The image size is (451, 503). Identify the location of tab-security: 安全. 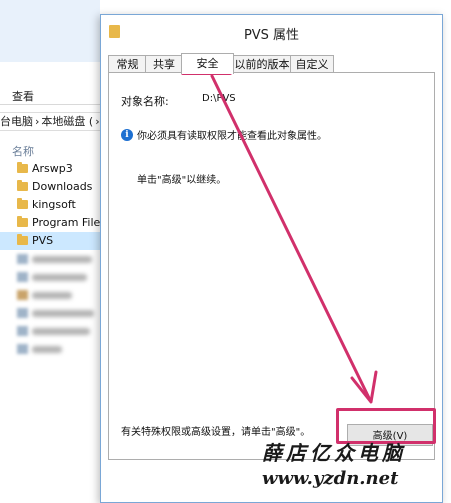
(207, 63).